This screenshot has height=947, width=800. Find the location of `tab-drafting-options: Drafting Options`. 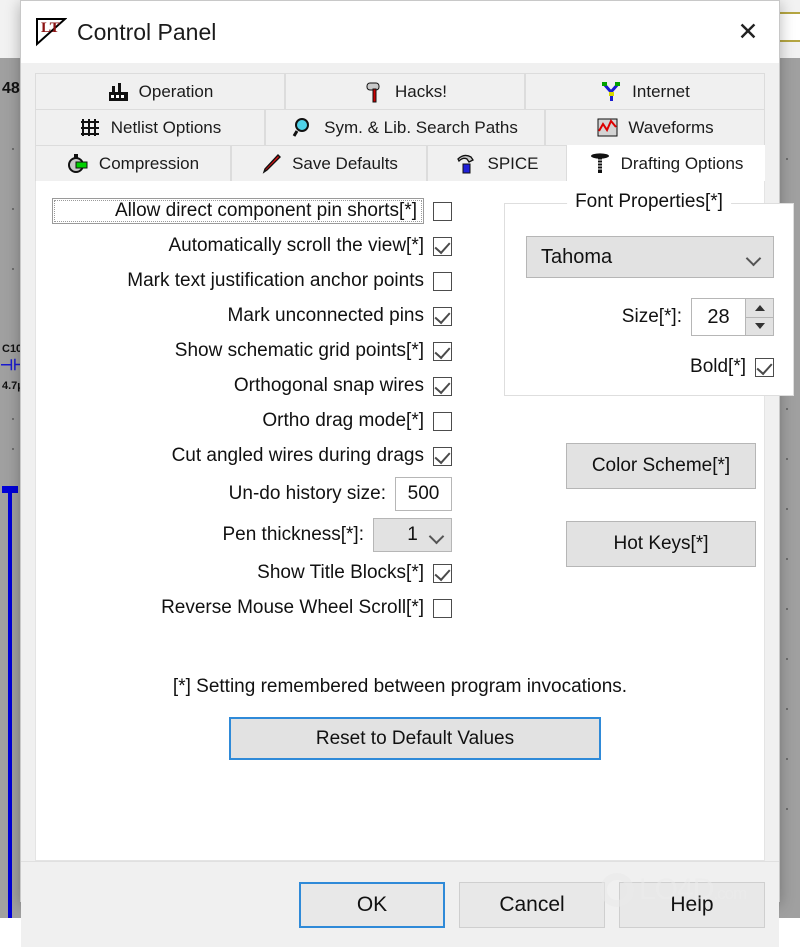

tab-drafting-options: Drafting Options is located at coordinates (666, 163).